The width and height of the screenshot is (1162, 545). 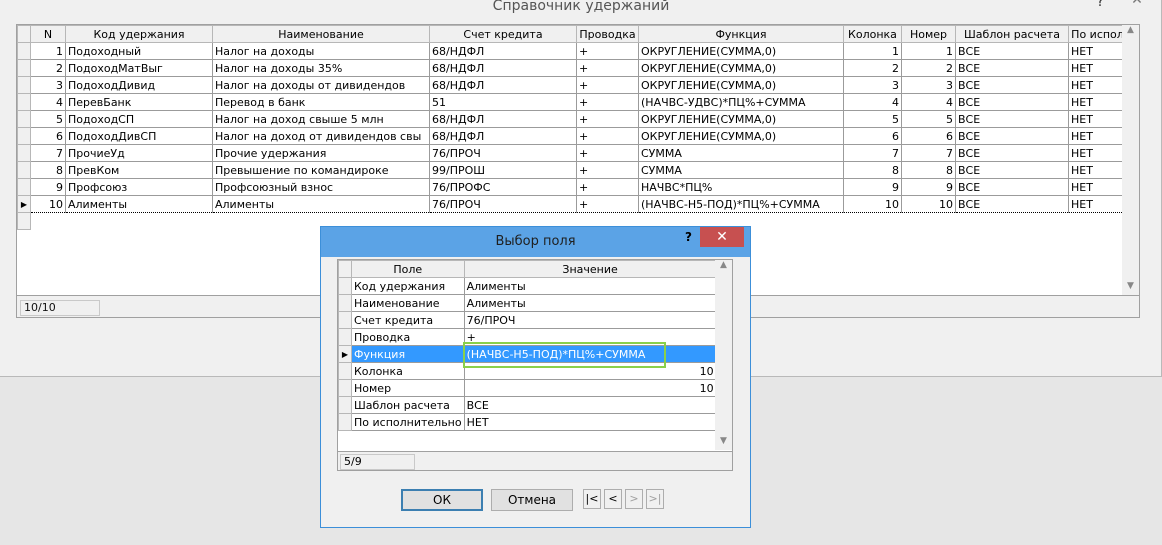 What do you see at coordinates (321, 68) in the screenshot?
I see `cell-name: Налог на доходы 35%` at bounding box center [321, 68].